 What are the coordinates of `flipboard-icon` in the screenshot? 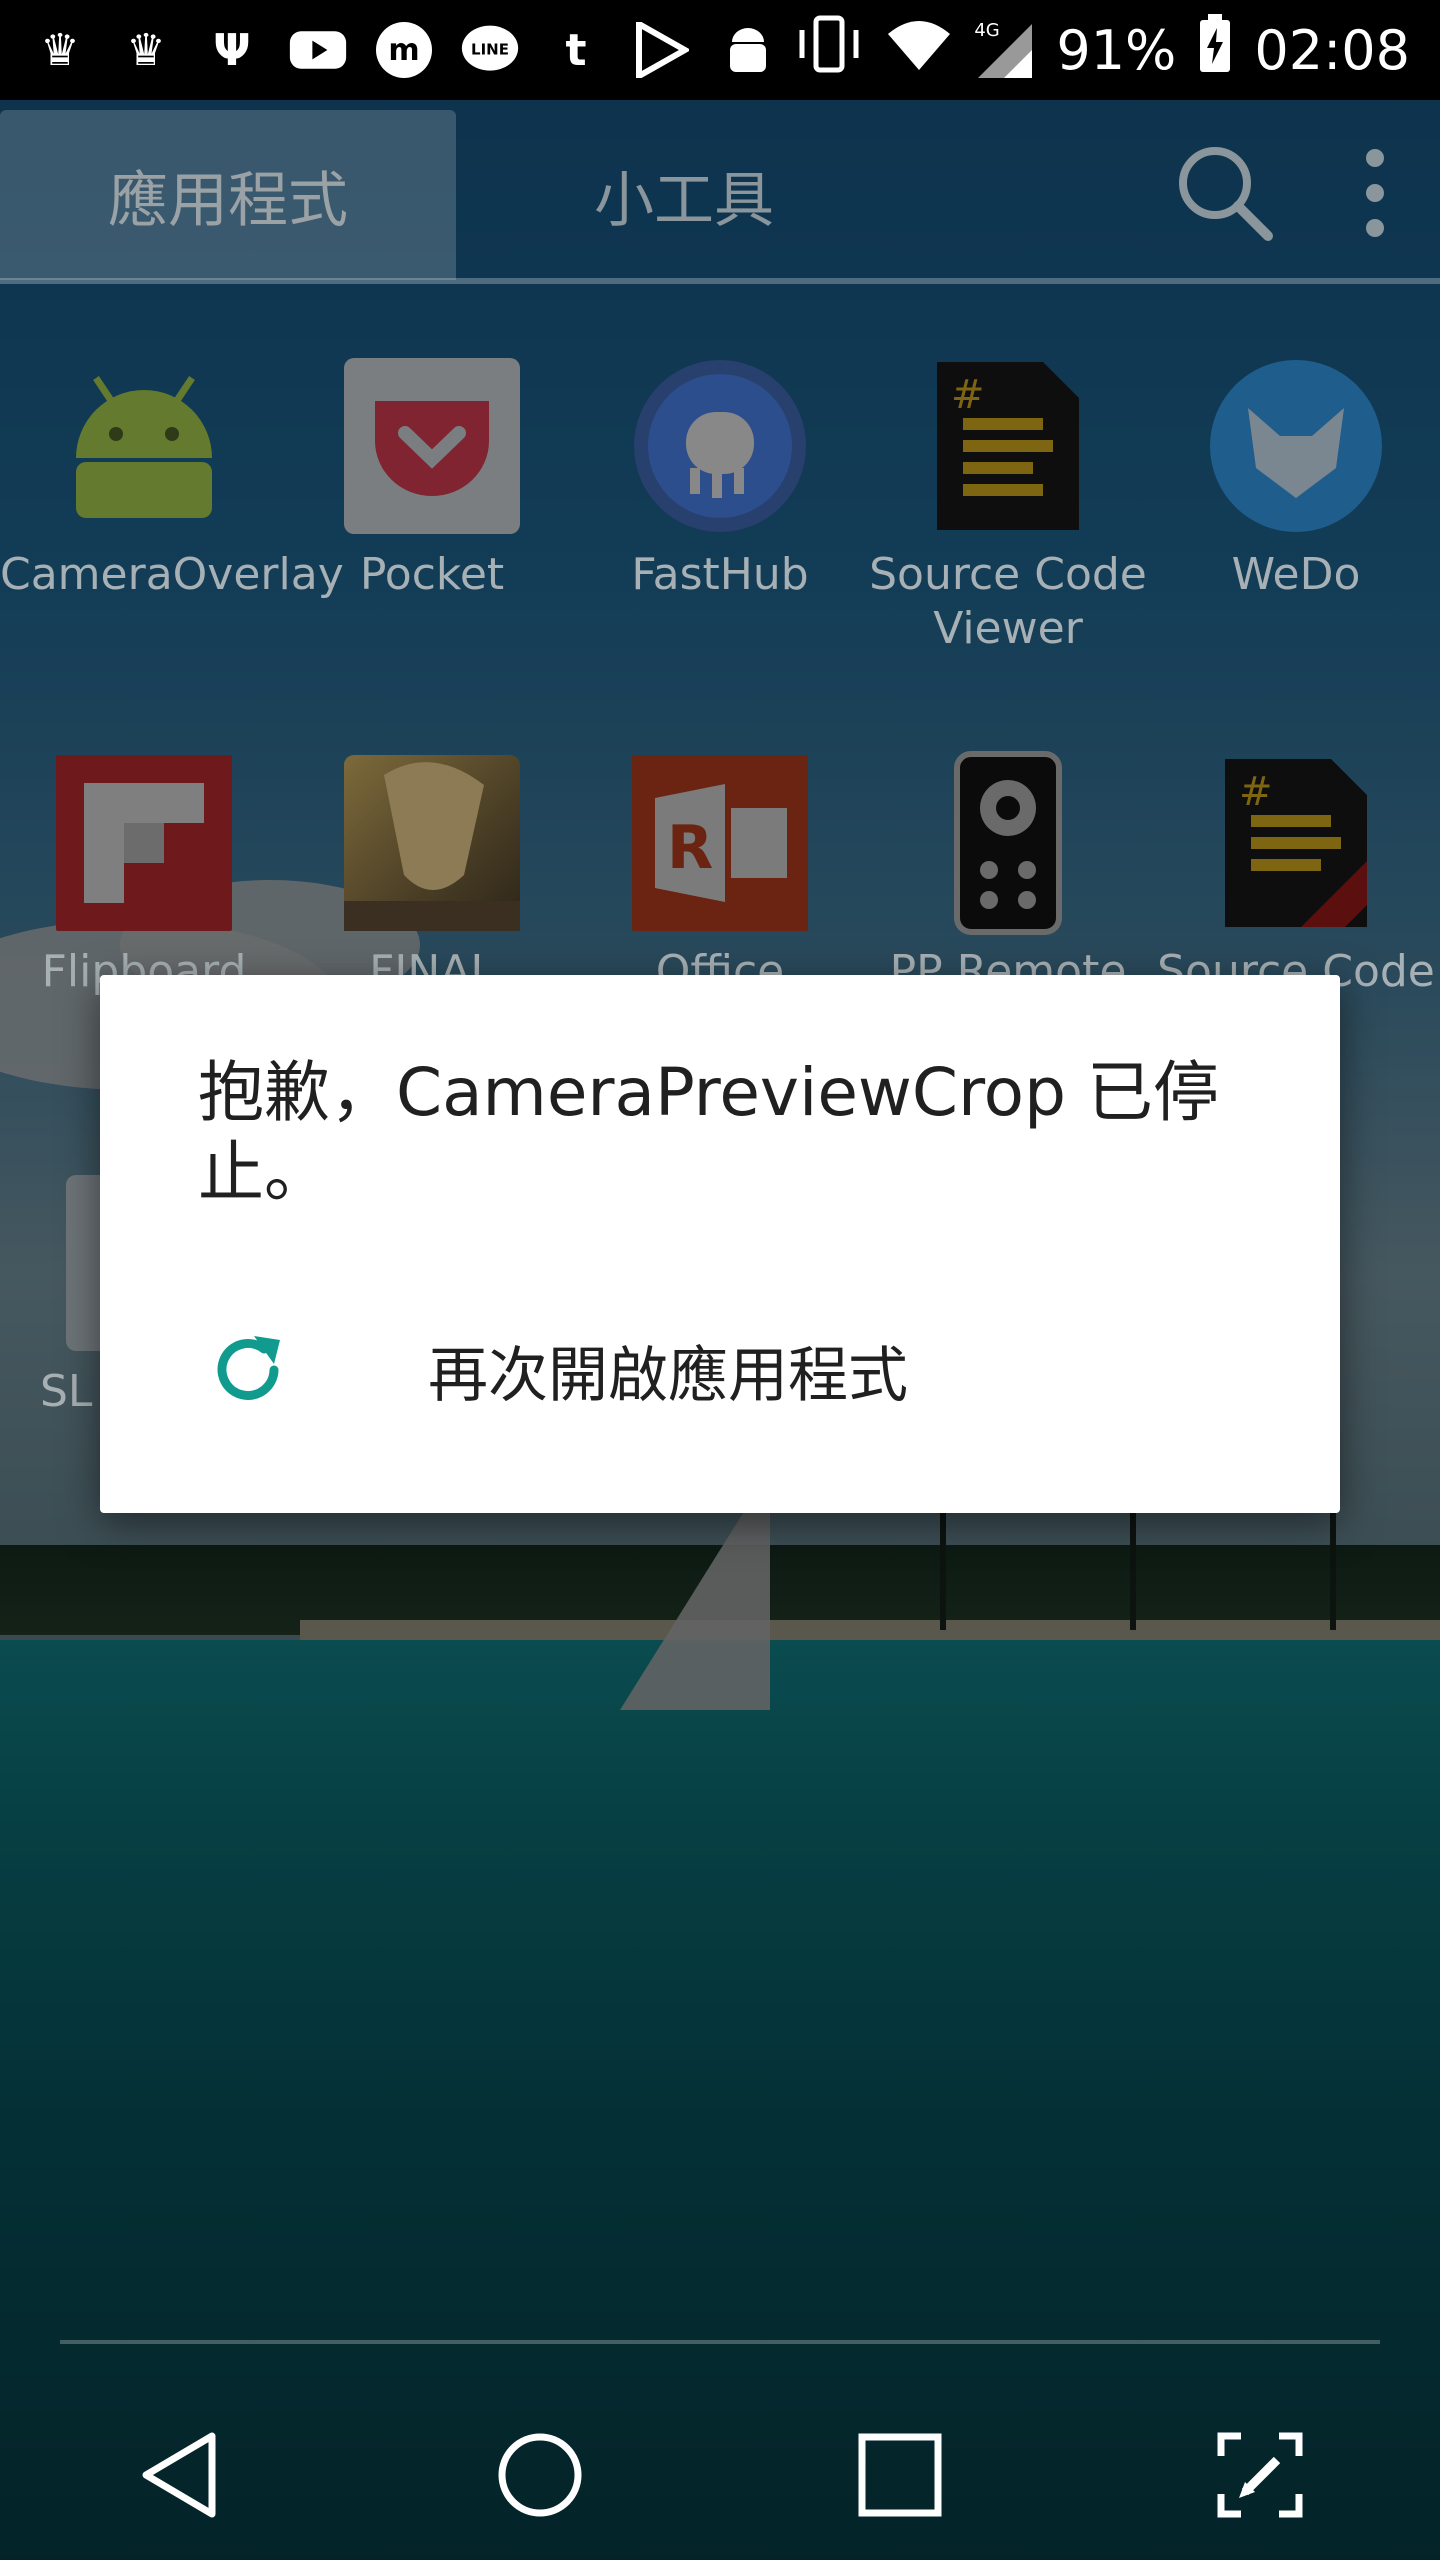 It's located at (144, 843).